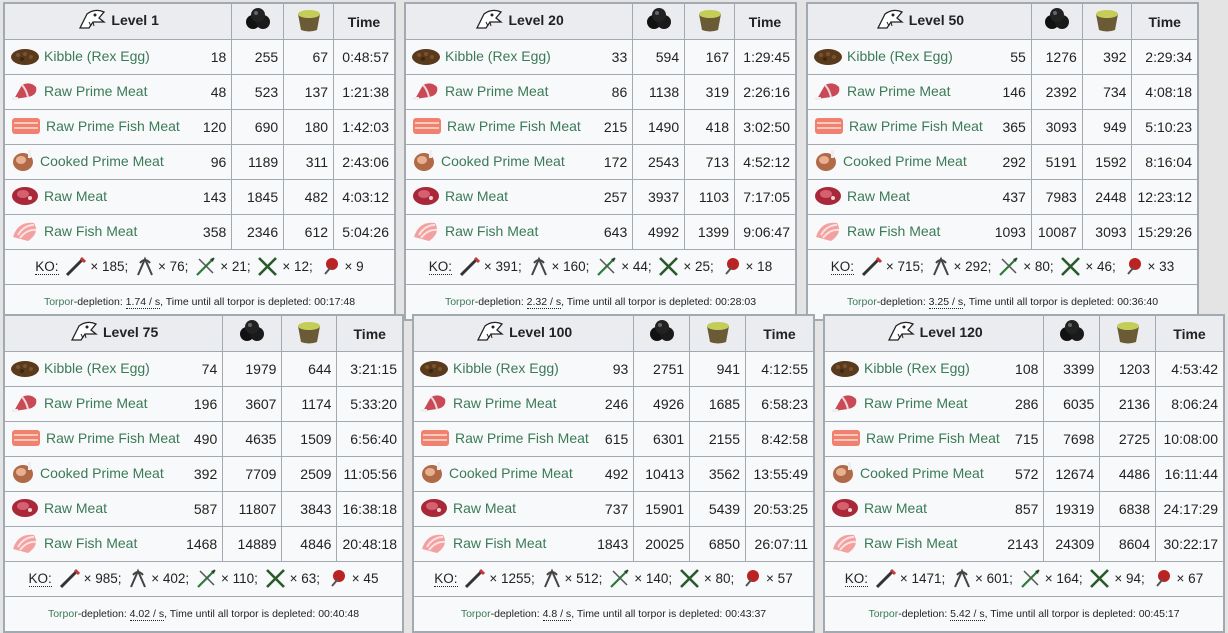 The image size is (1228, 633). I want to click on table-row: Raw Meat 257 3937 1103 7:17:05, so click(600, 197).